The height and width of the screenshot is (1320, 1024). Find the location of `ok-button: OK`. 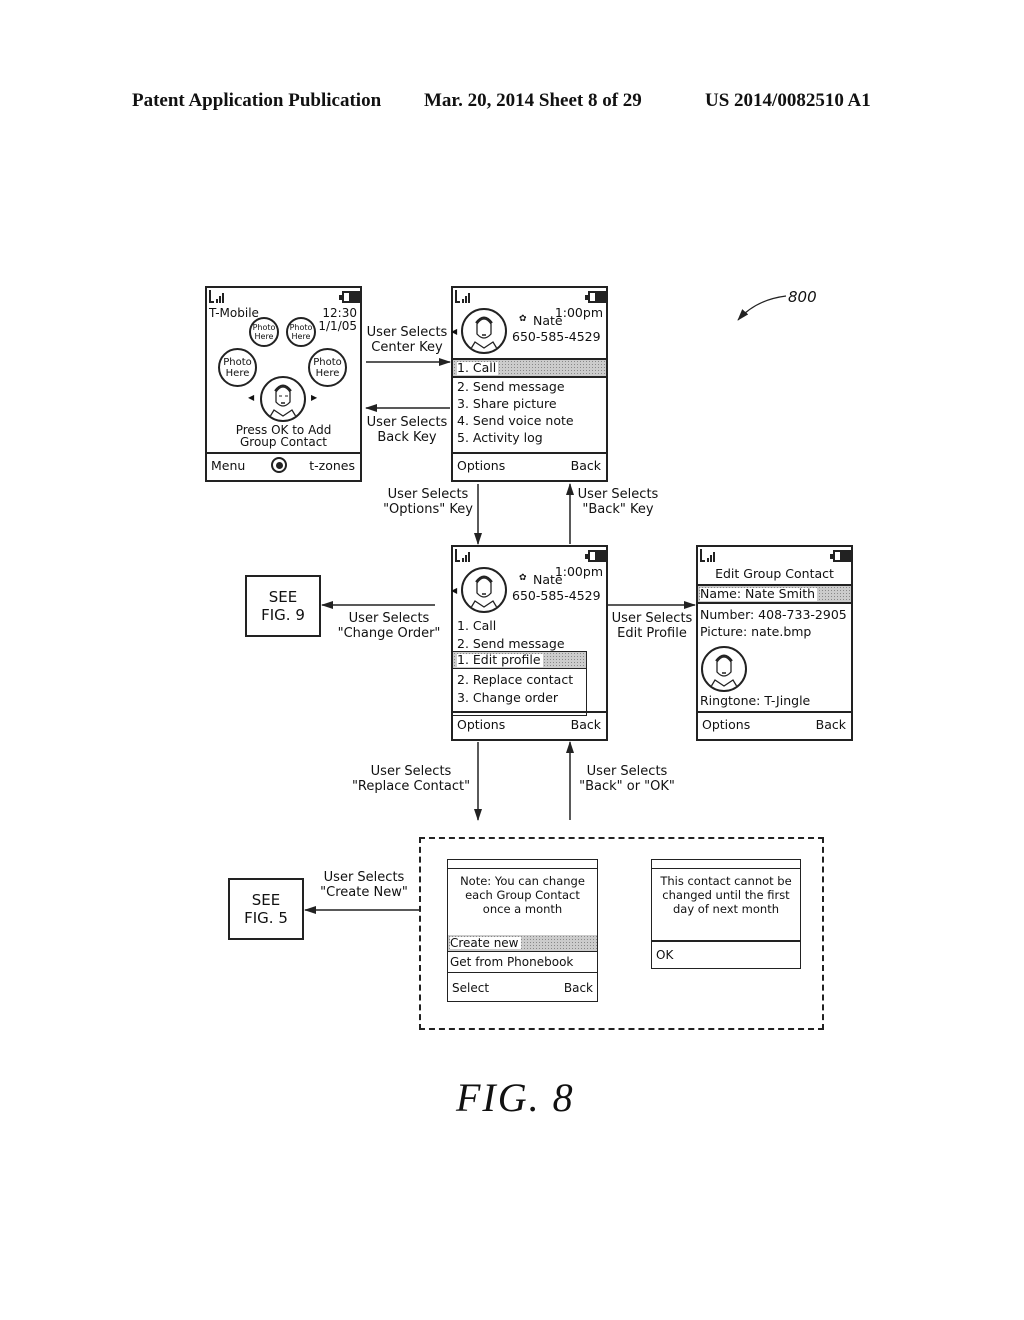

ok-button: OK is located at coordinates (664, 955).